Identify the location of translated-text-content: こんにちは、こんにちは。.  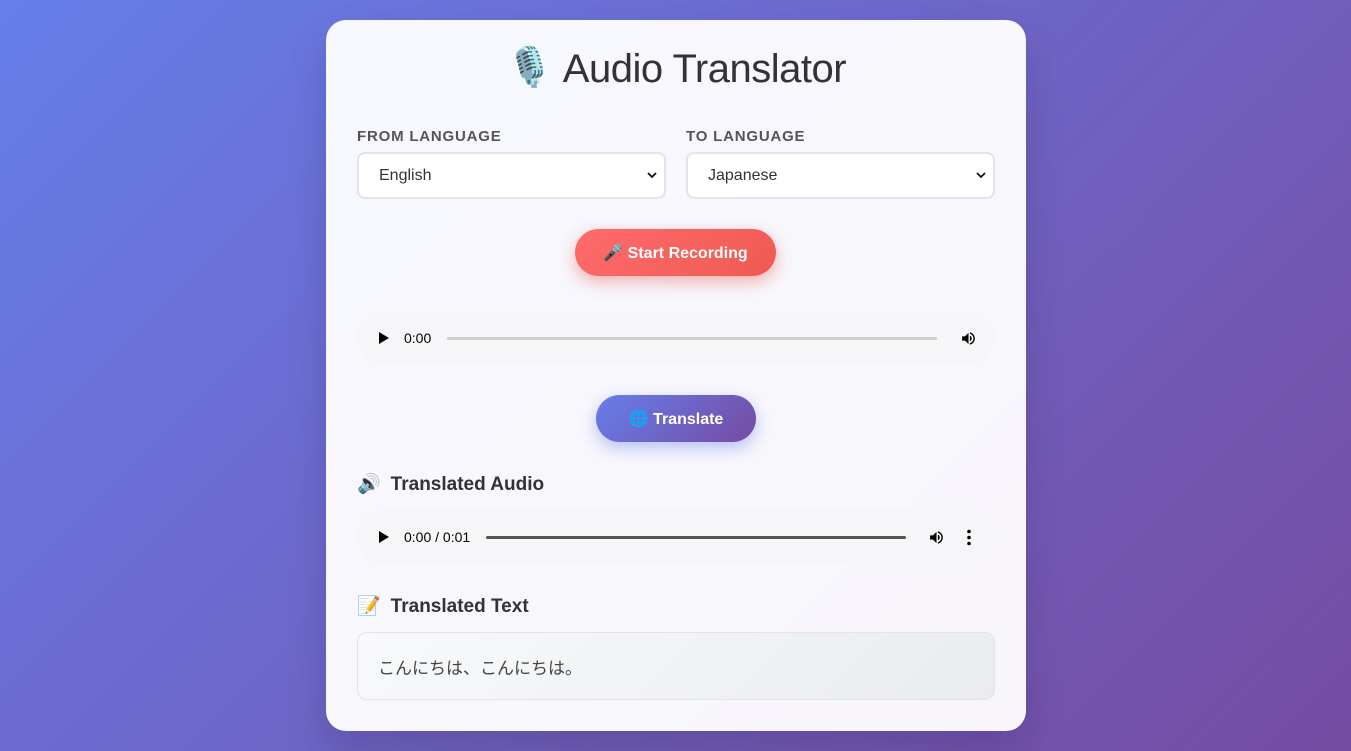
(480, 668).